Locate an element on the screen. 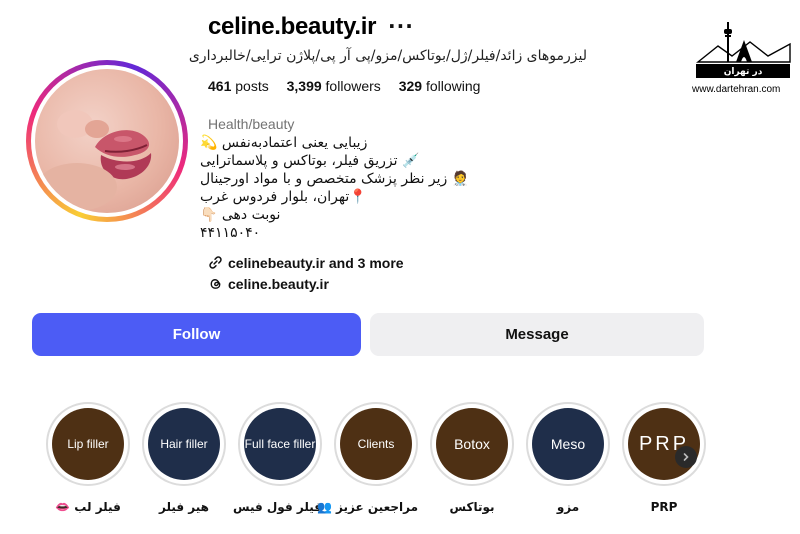  highlight-label: هیر فیلر is located at coordinates (184, 507).